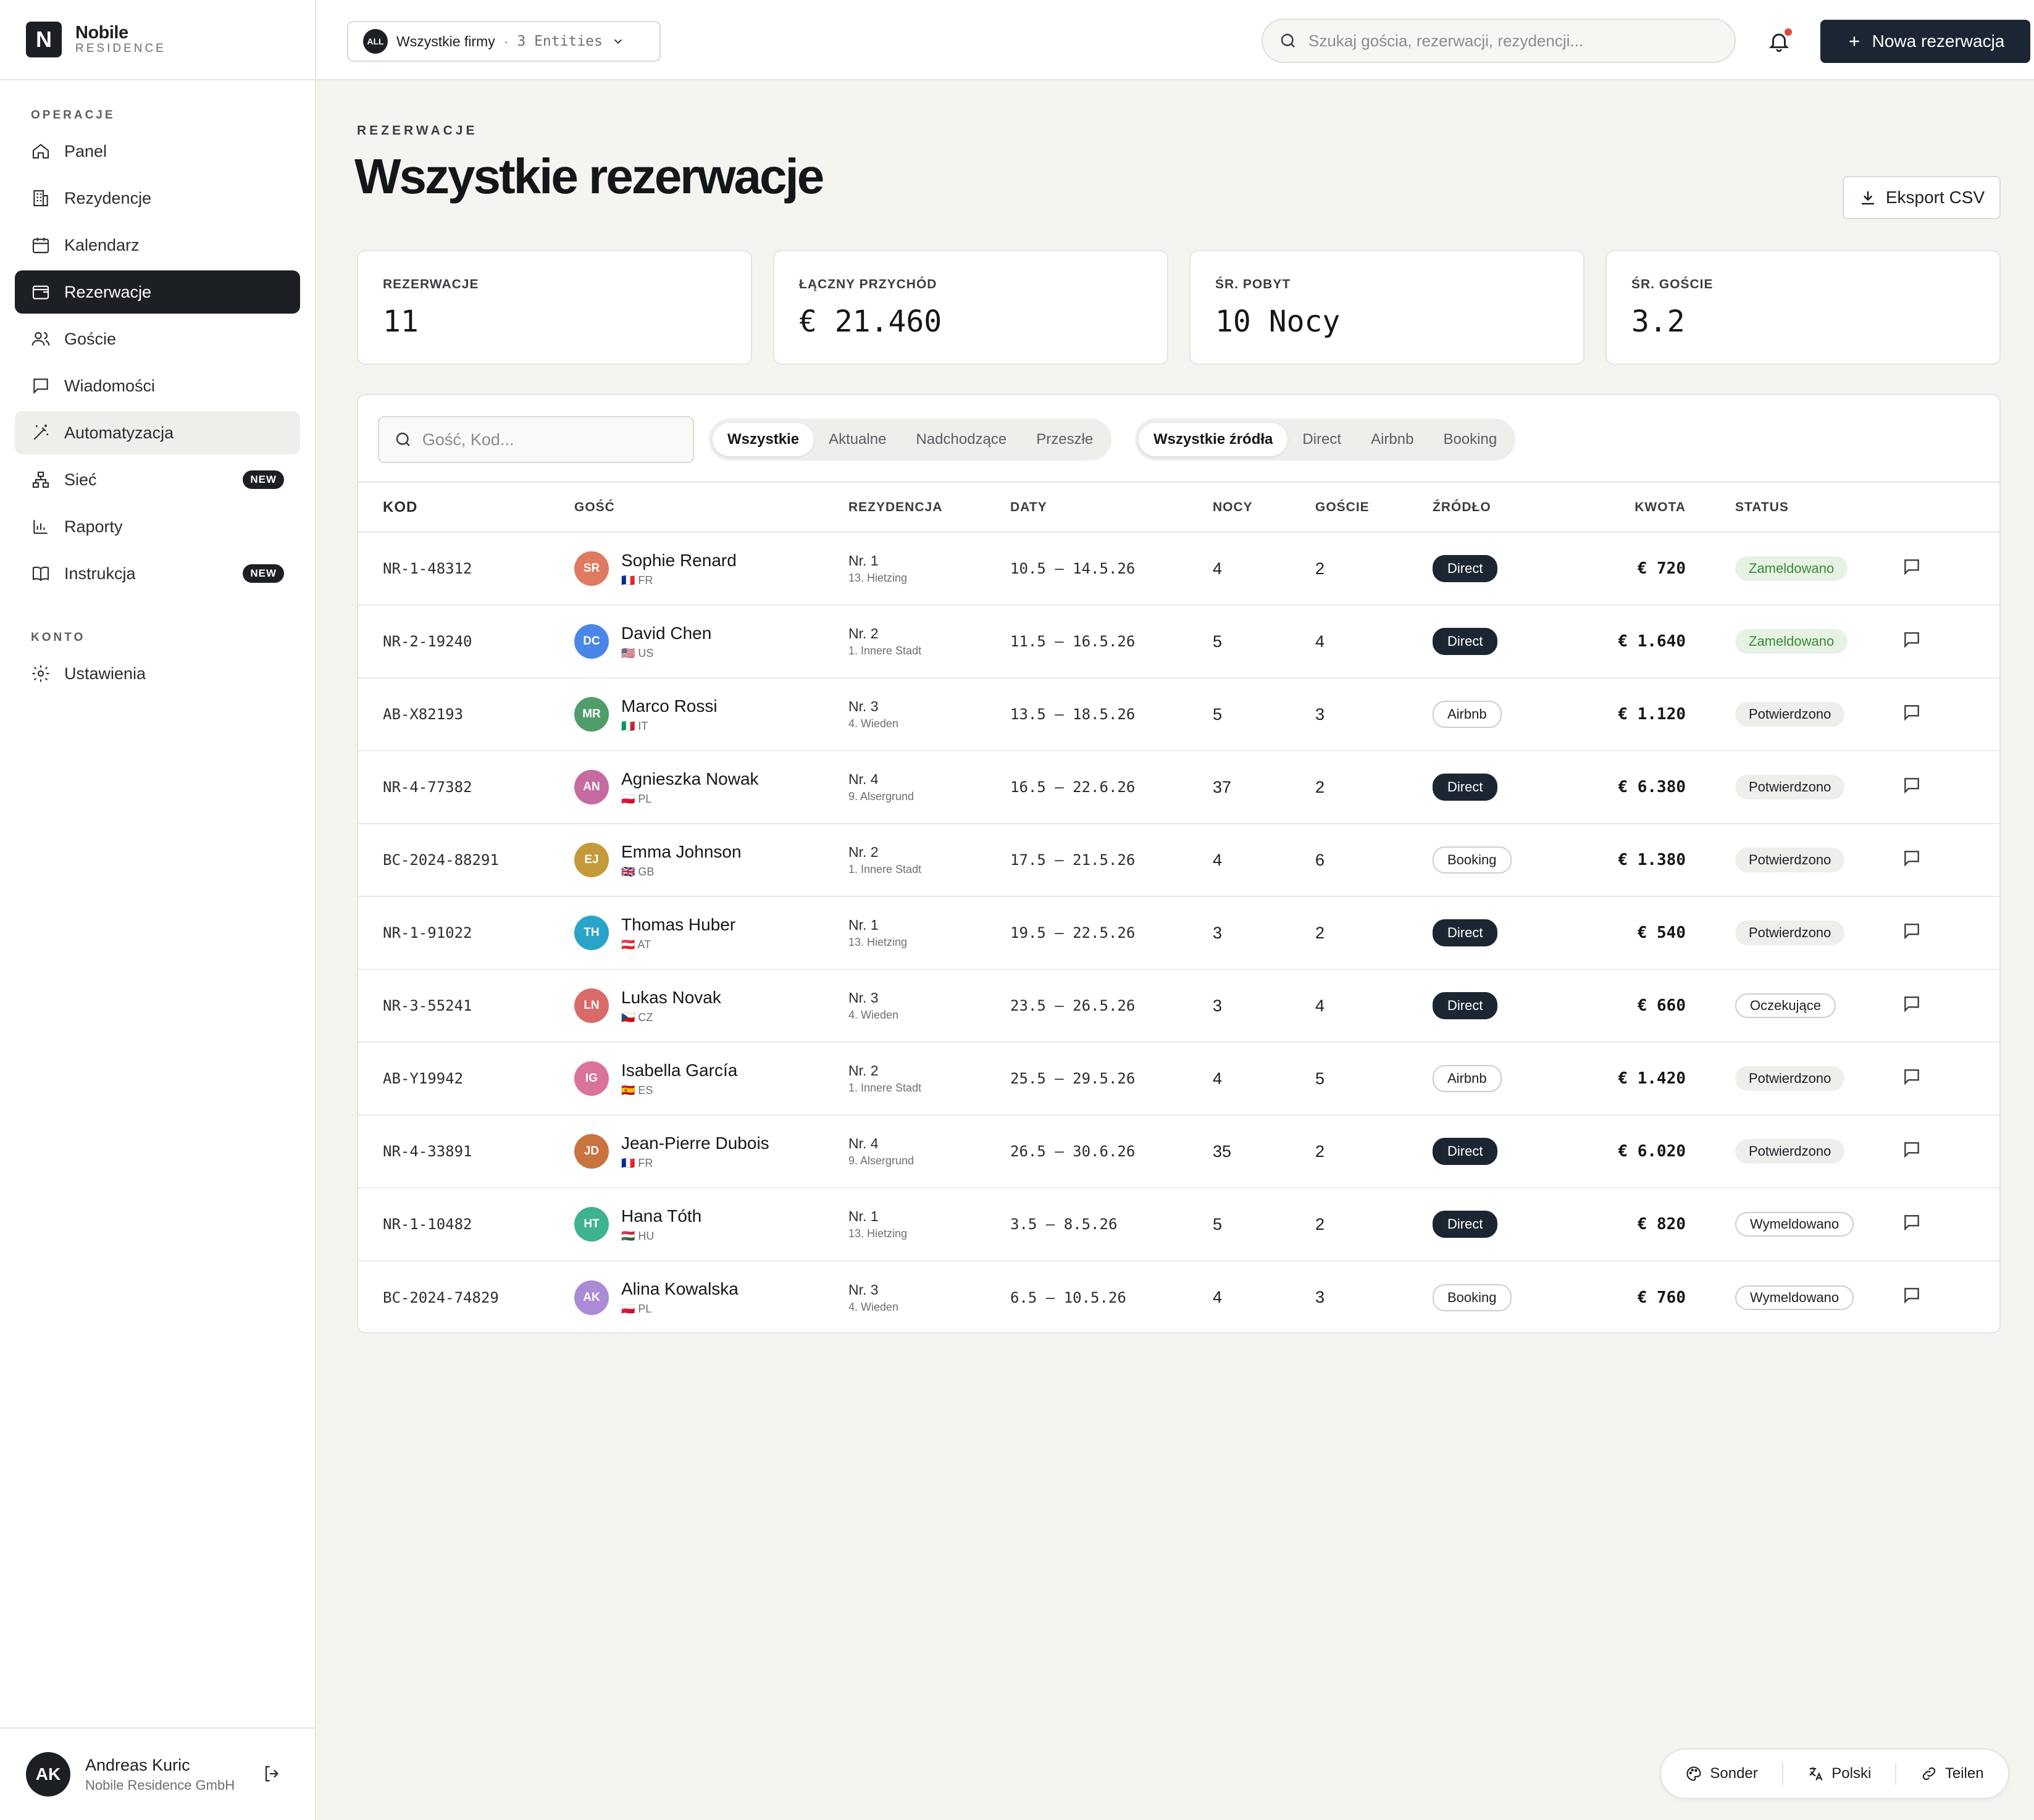 This screenshot has width=2034, height=1820. What do you see at coordinates (1661, 1297) in the screenshot?
I see `amount: € 760` at bounding box center [1661, 1297].